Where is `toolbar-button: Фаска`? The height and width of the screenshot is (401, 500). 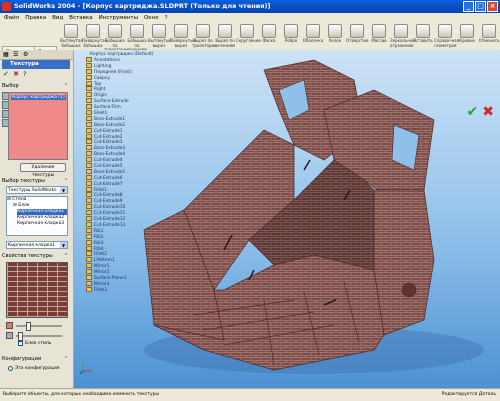 toolbar-button: Фаска is located at coordinates (269, 34).